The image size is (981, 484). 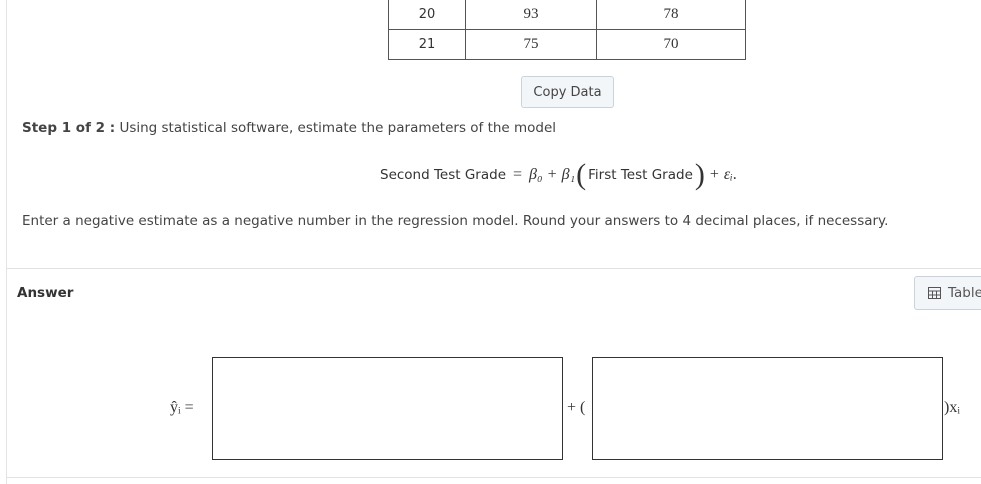 I want to click on model-close-paren: ), so click(x=699, y=174).